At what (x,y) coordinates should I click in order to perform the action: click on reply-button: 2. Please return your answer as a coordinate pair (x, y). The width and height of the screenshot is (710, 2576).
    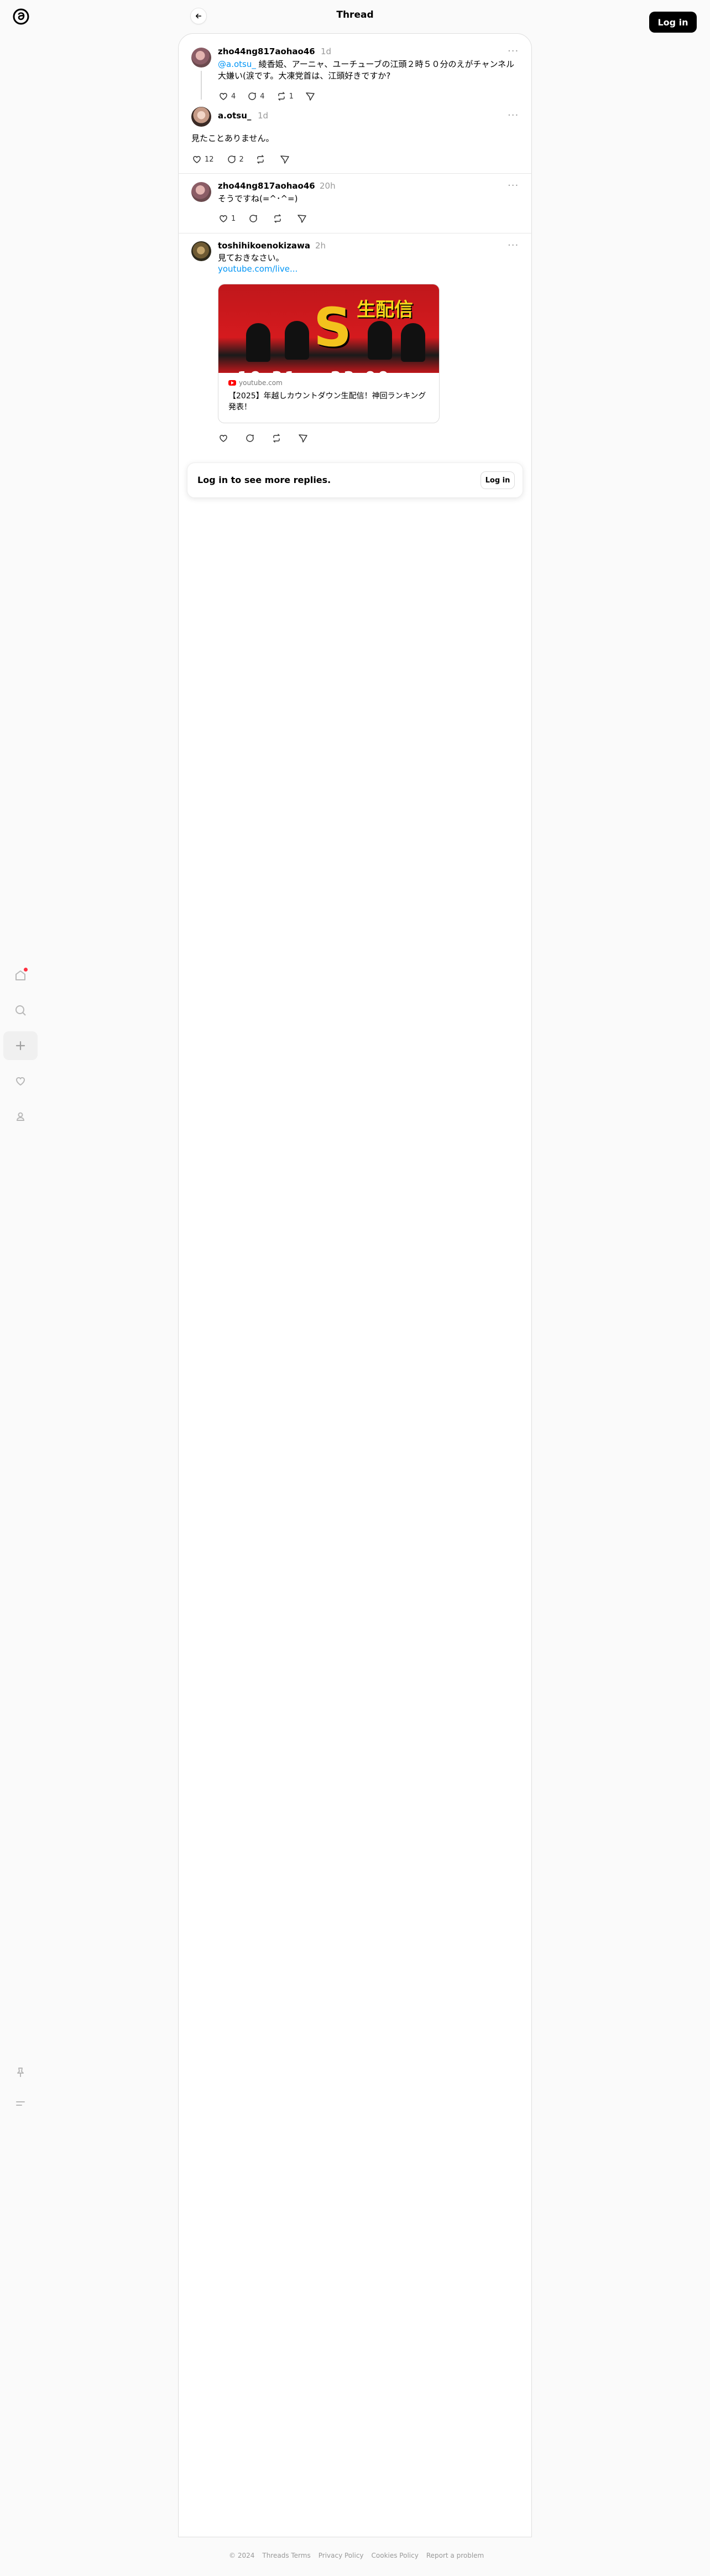
    Looking at the image, I should click on (235, 159).